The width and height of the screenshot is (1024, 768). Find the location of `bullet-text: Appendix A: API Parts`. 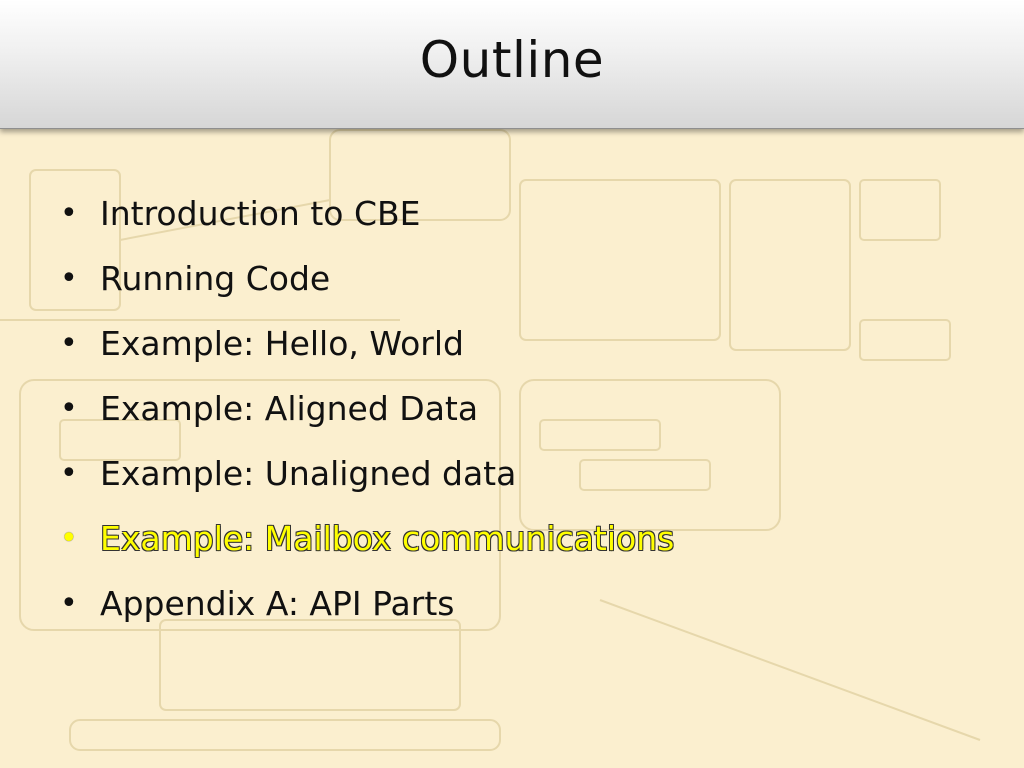

bullet-text: Appendix A: API Parts is located at coordinates (277, 603).